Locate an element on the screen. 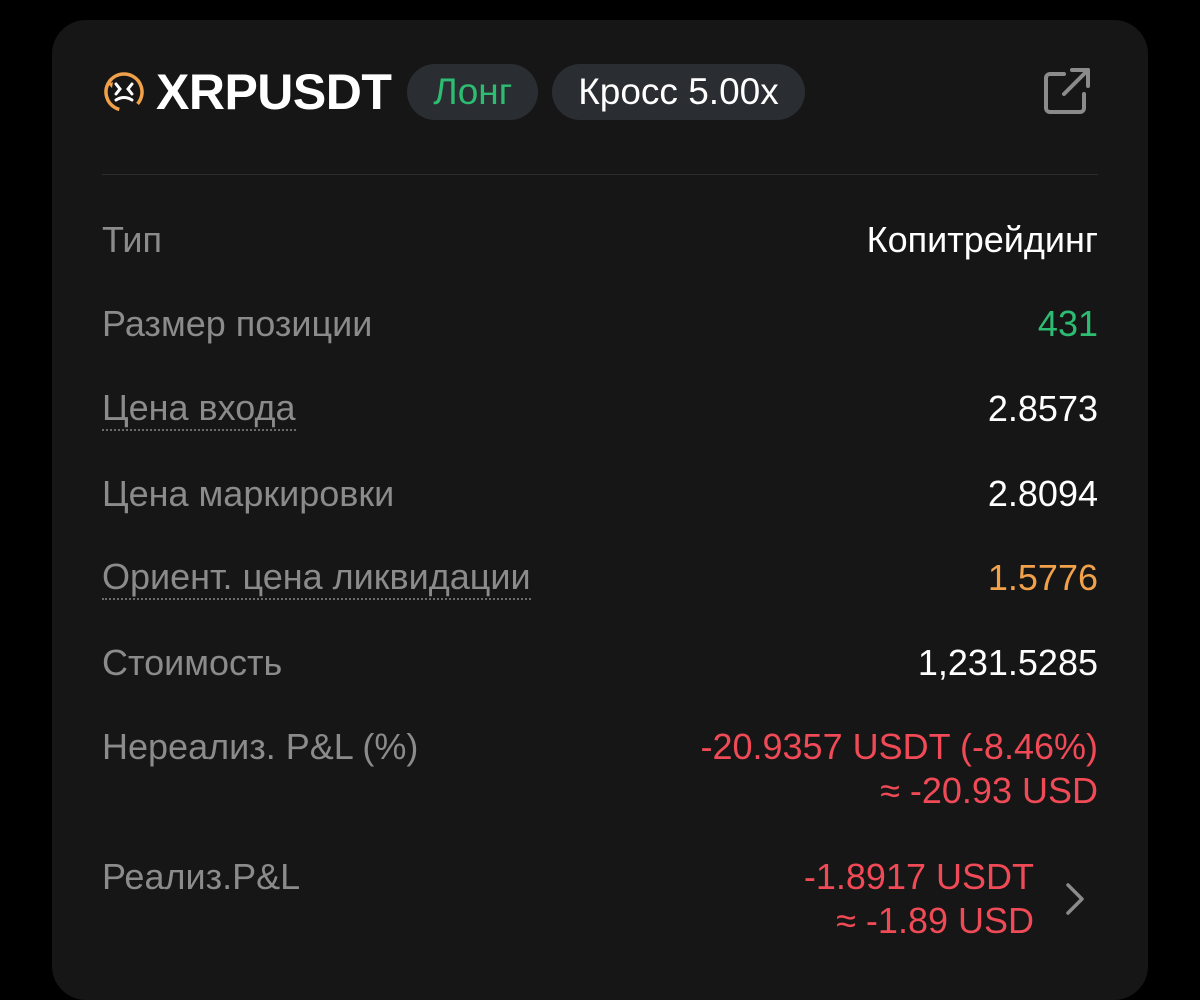  row-entry-price: Цена входа 2.8573 is located at coordinates (600, 409).